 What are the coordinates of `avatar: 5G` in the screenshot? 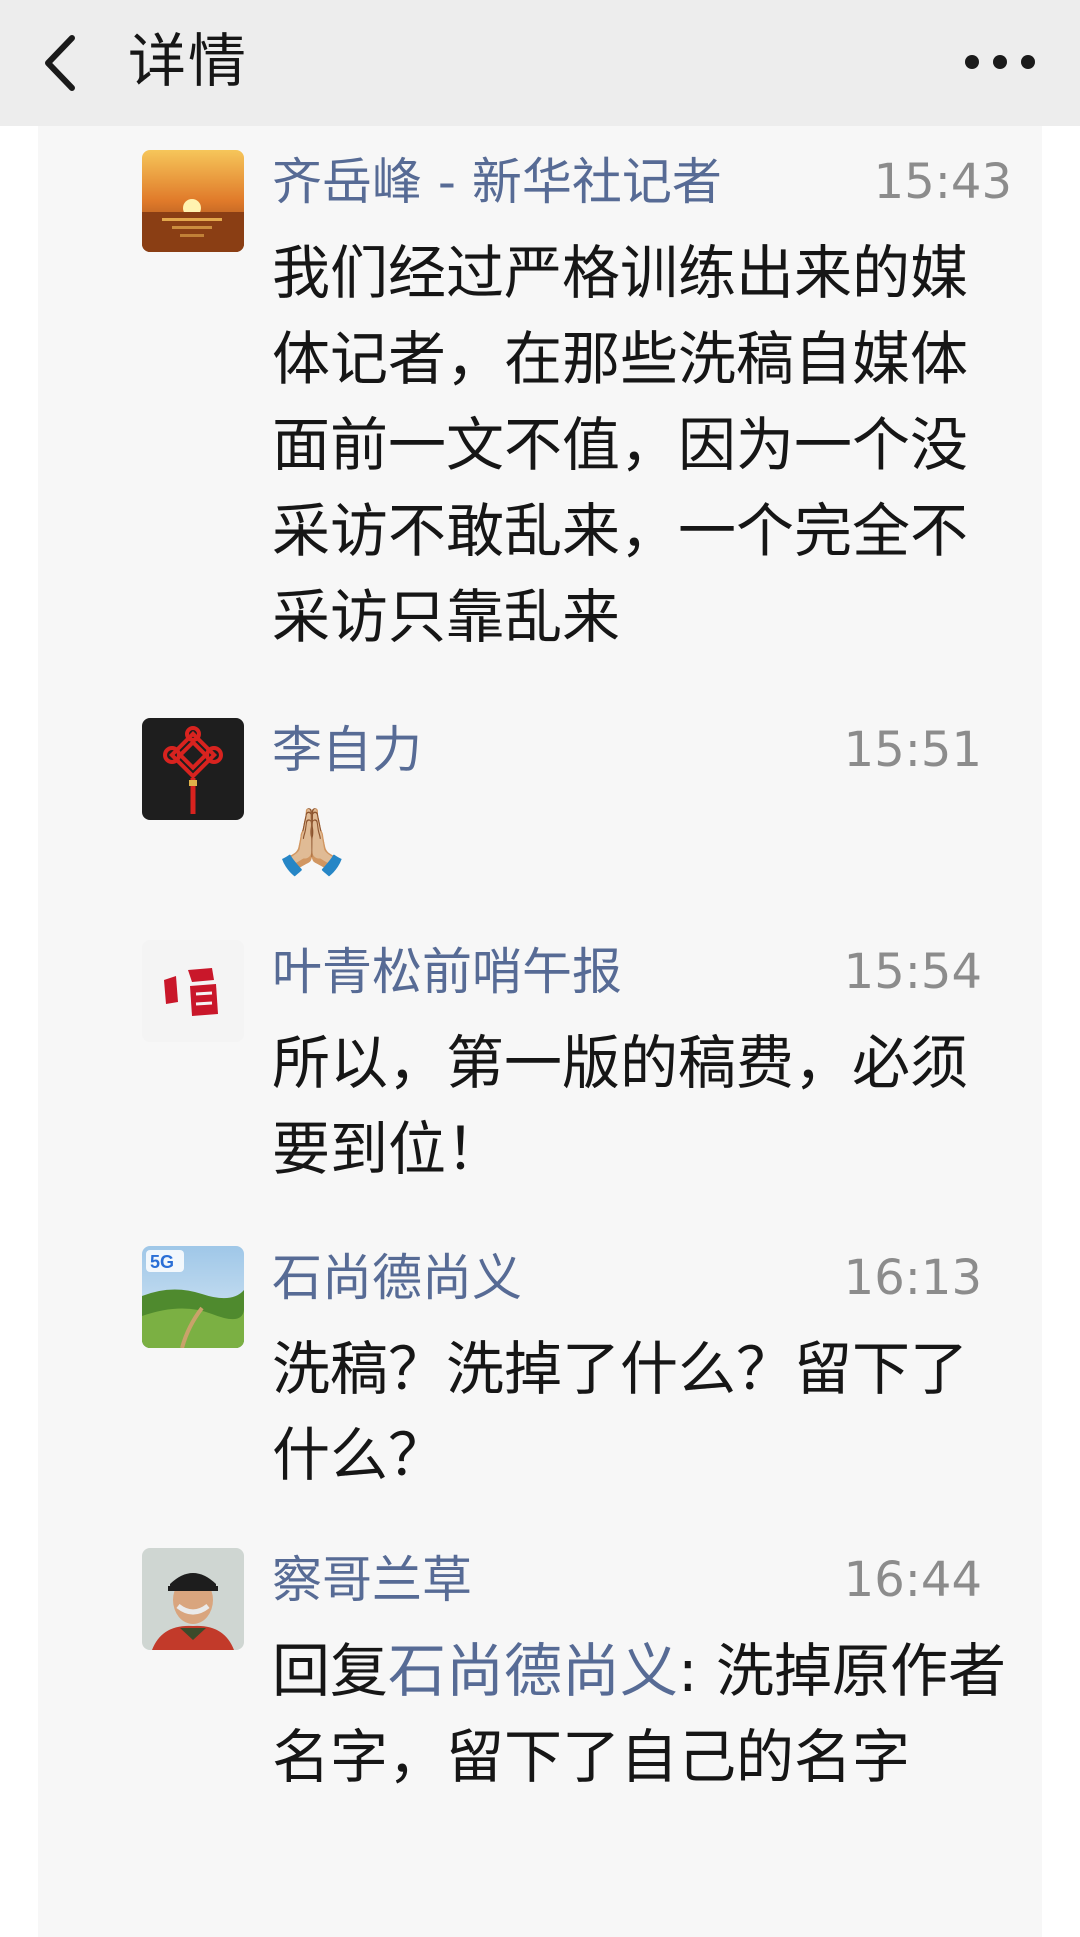 It's located at (193, 1297).